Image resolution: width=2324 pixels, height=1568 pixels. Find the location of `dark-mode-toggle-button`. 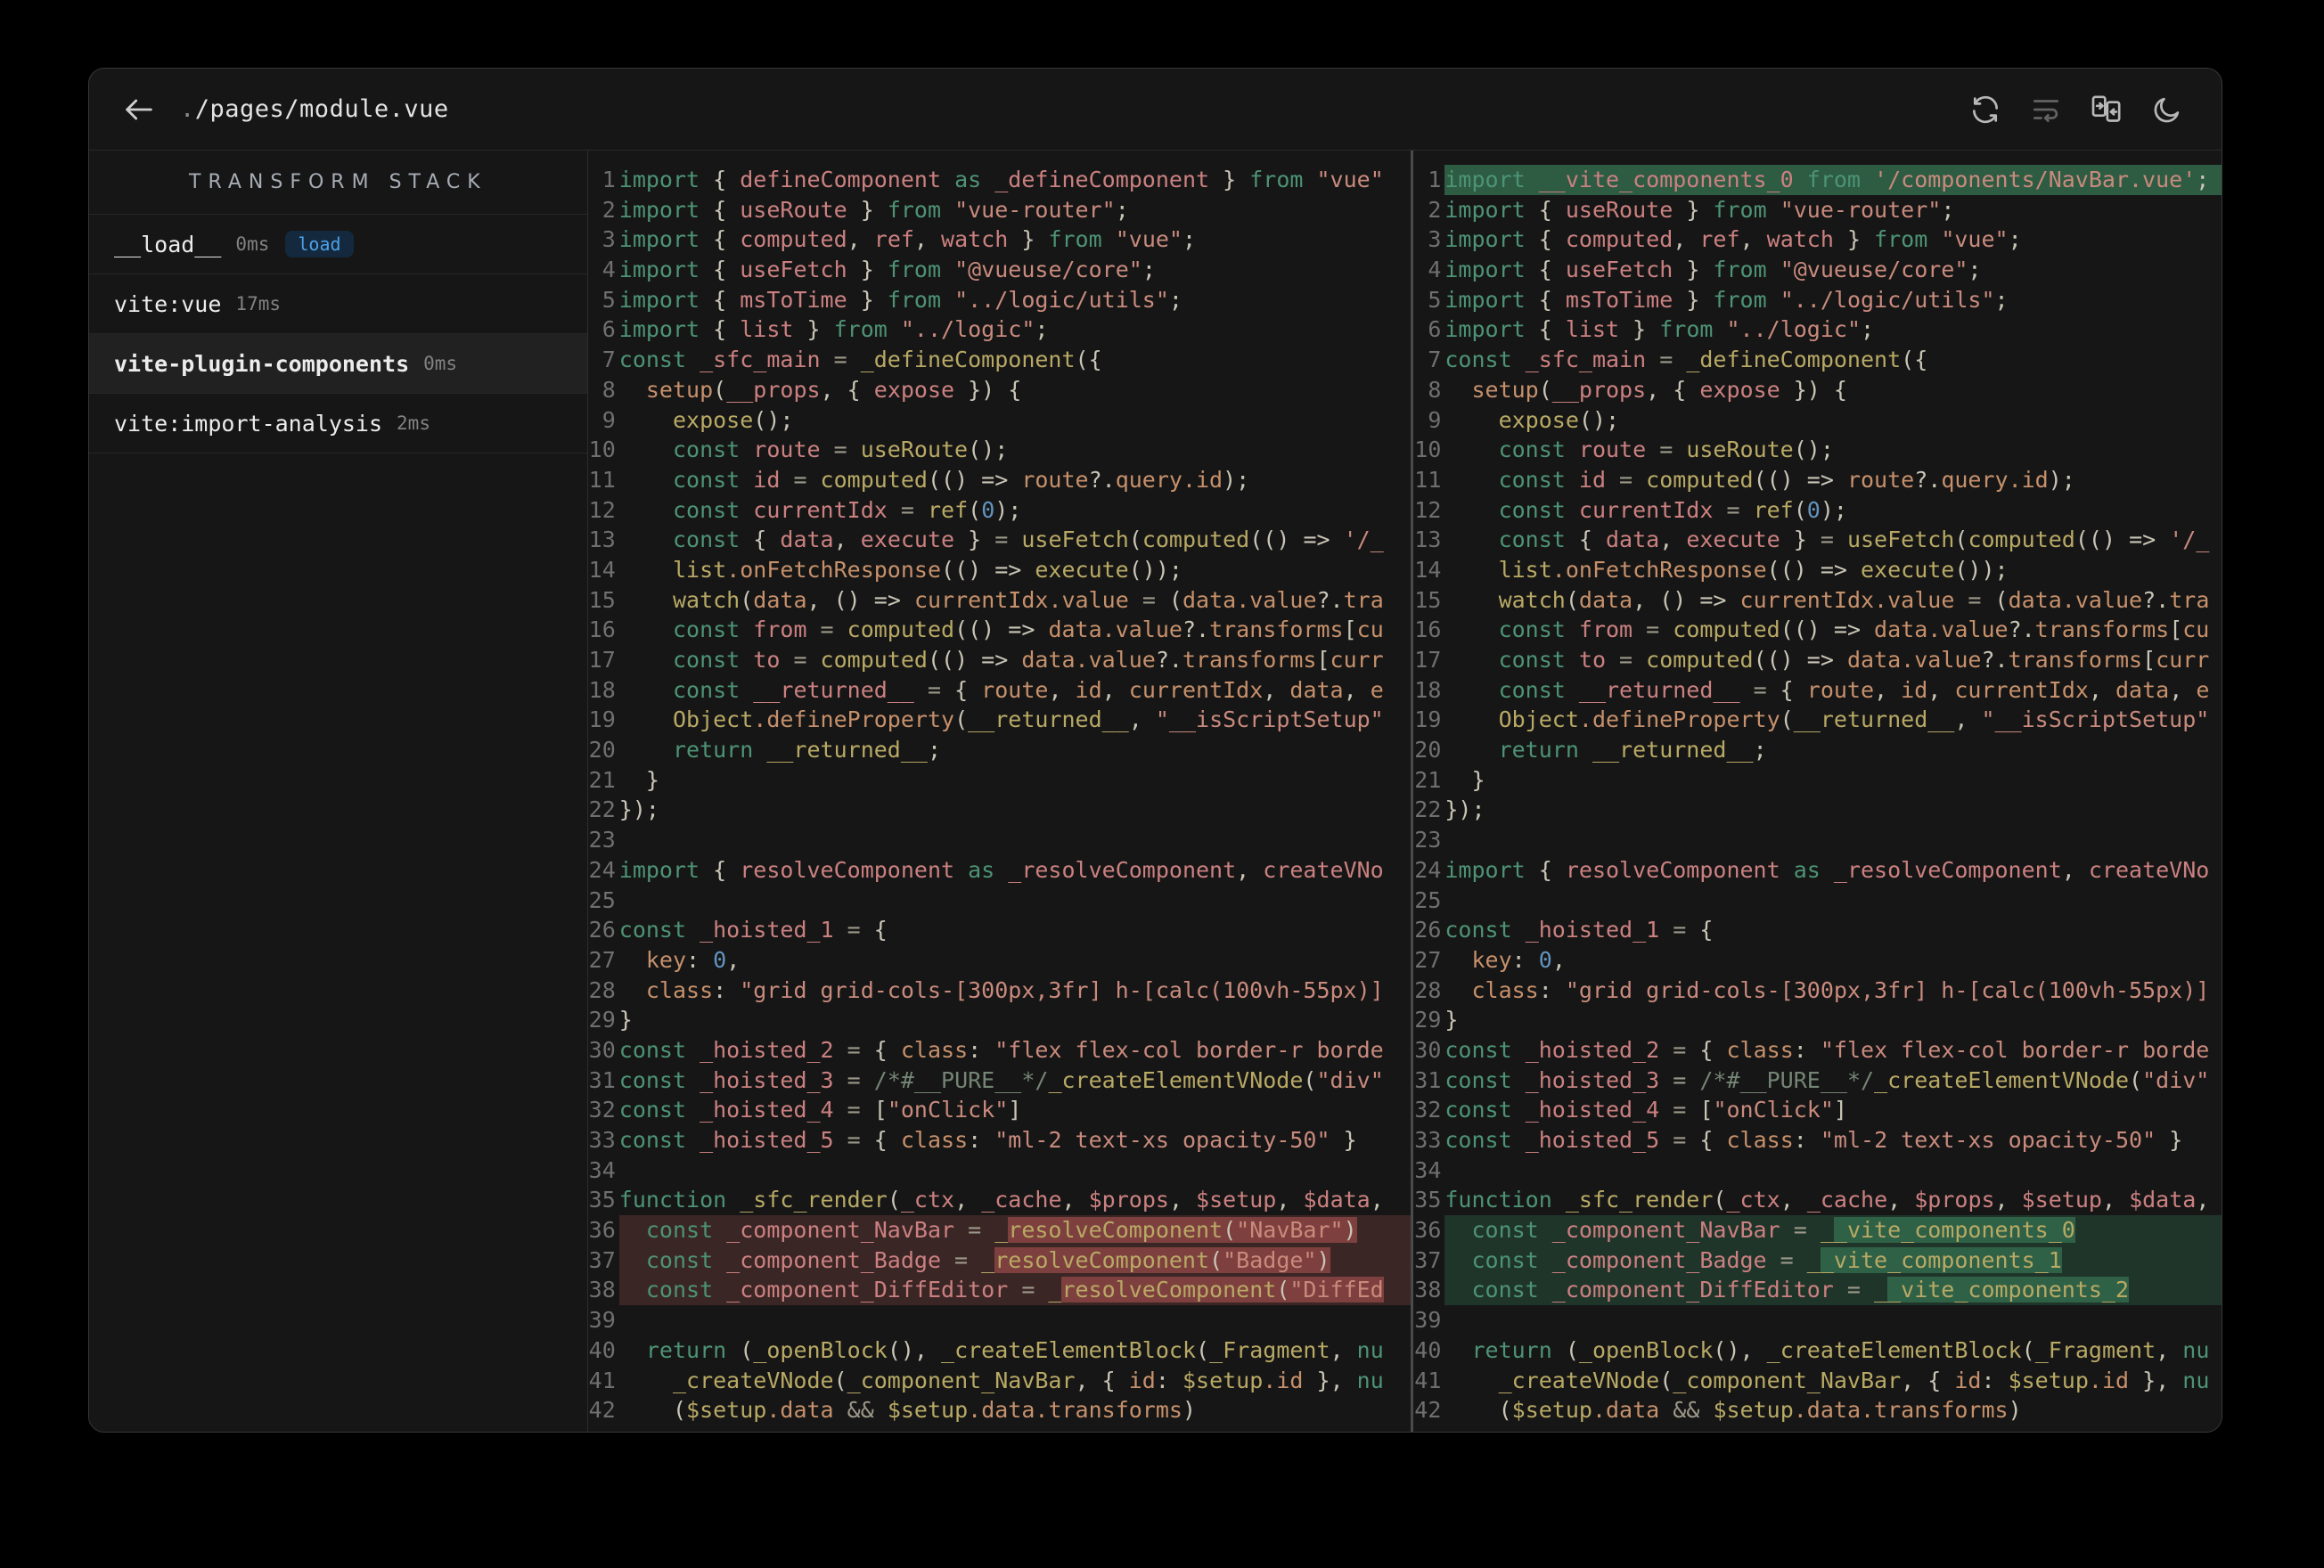

dark-mode-toggle-button is located at coordinates (2167, 109).